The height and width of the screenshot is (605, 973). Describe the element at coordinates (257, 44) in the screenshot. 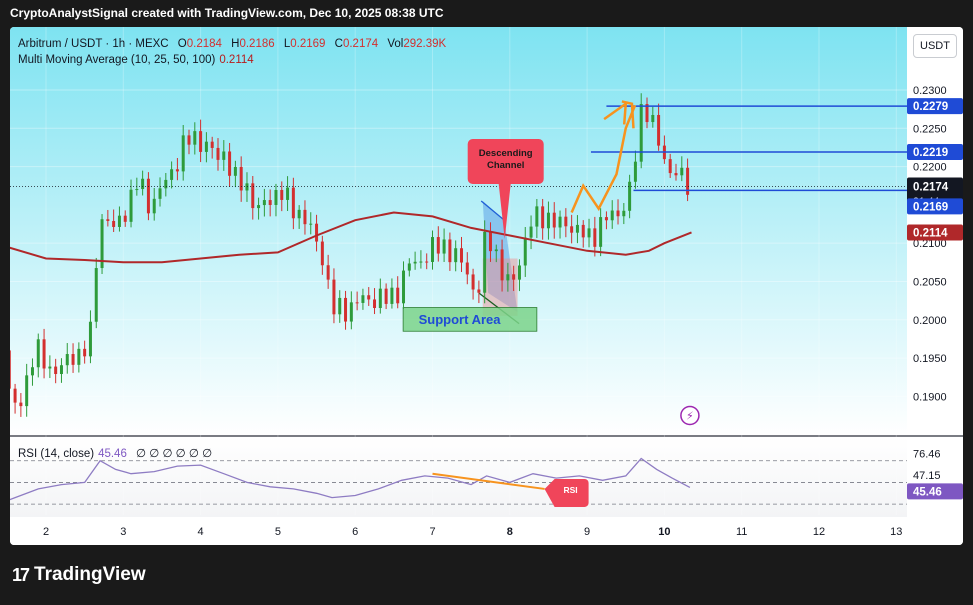

I see `high-value: 0.2186` at that location.